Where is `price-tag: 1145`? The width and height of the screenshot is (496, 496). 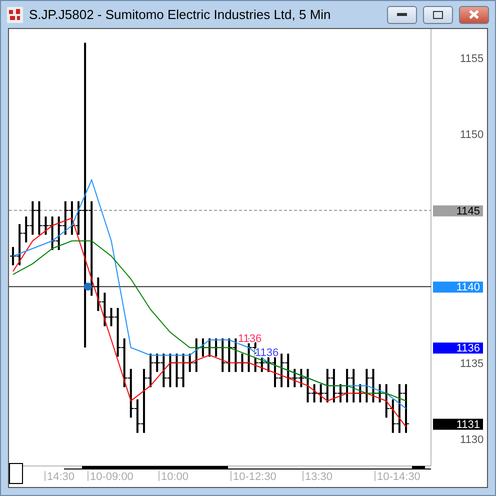 price-tag: 1145 is located at coordinates (458, 211).